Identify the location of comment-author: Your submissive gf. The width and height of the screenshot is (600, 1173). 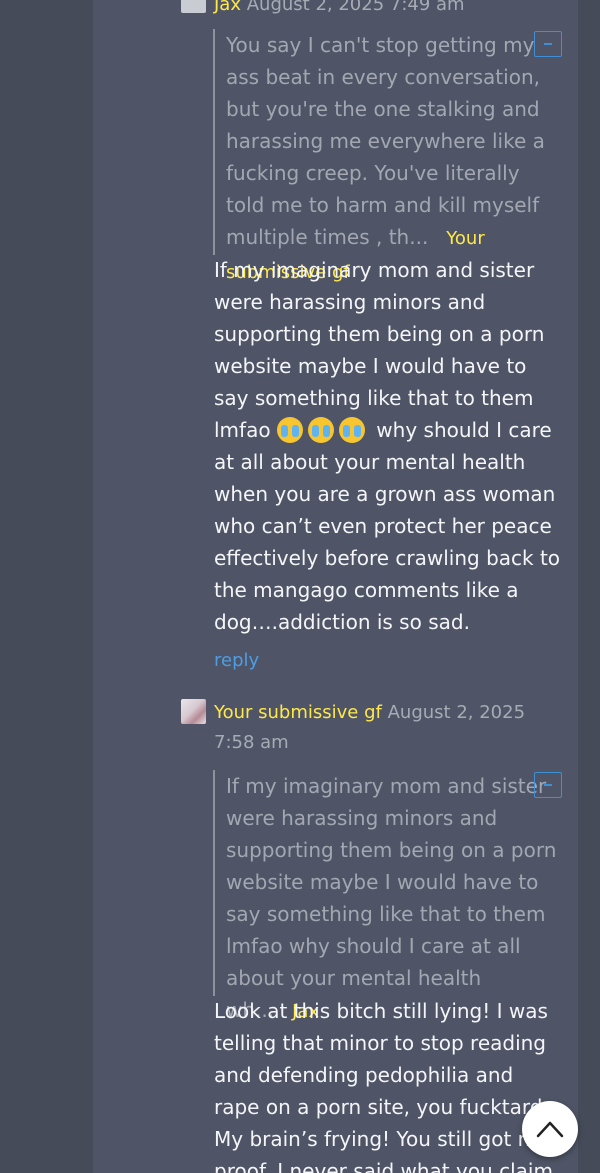
(298, 712).